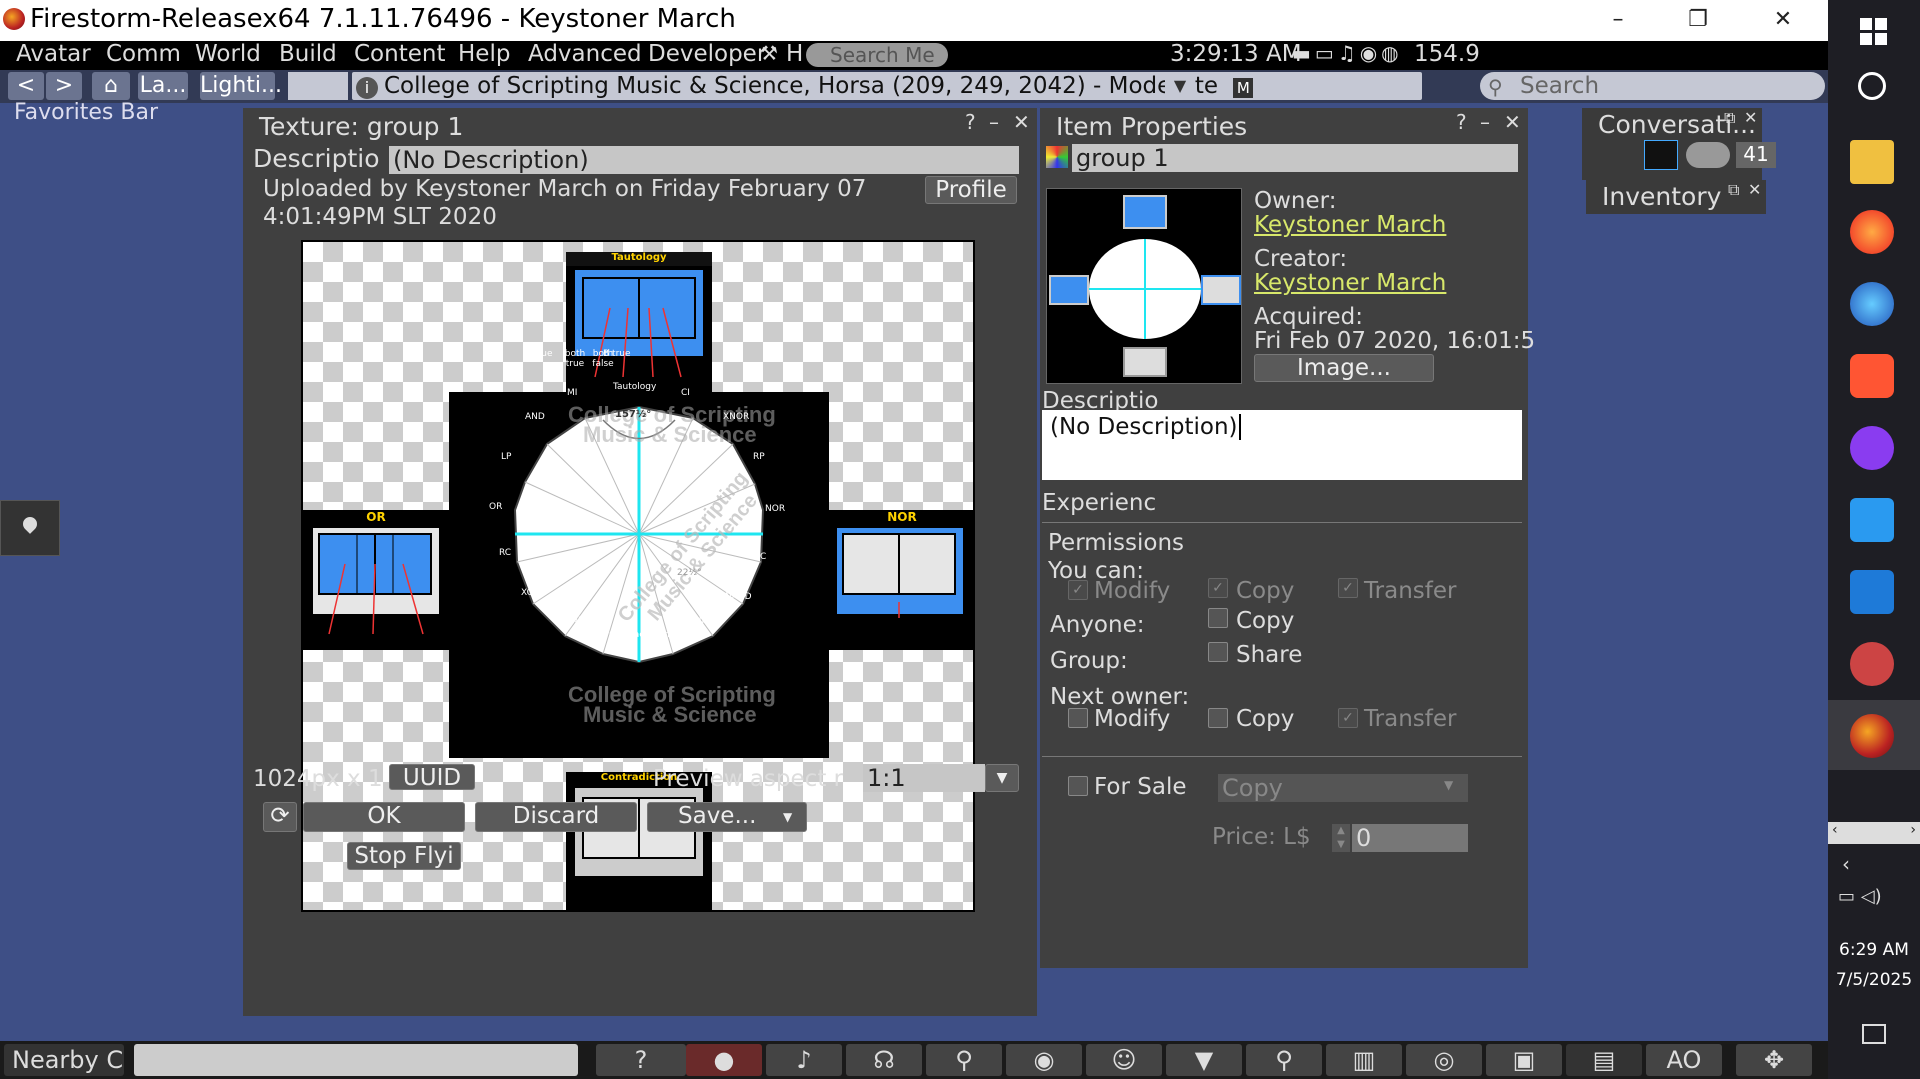  I want to click on taskbar-scrollbar: ‹ ›, so click(1874, 833).